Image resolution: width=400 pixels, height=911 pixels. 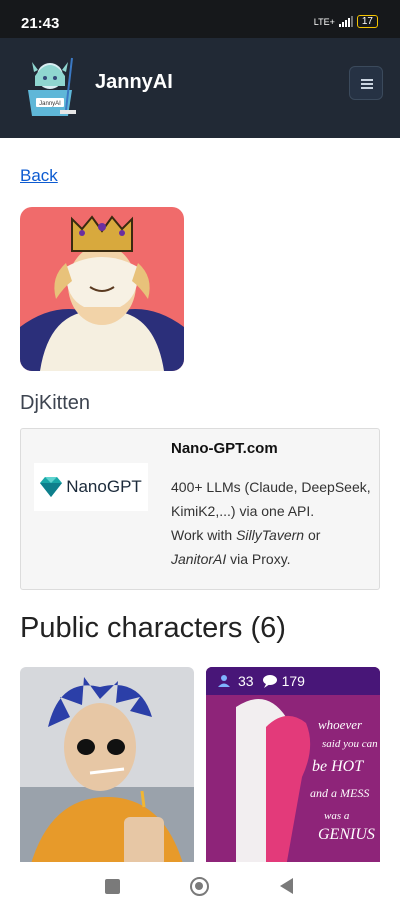 I want to click on character-image, so click(x=107, y=767).